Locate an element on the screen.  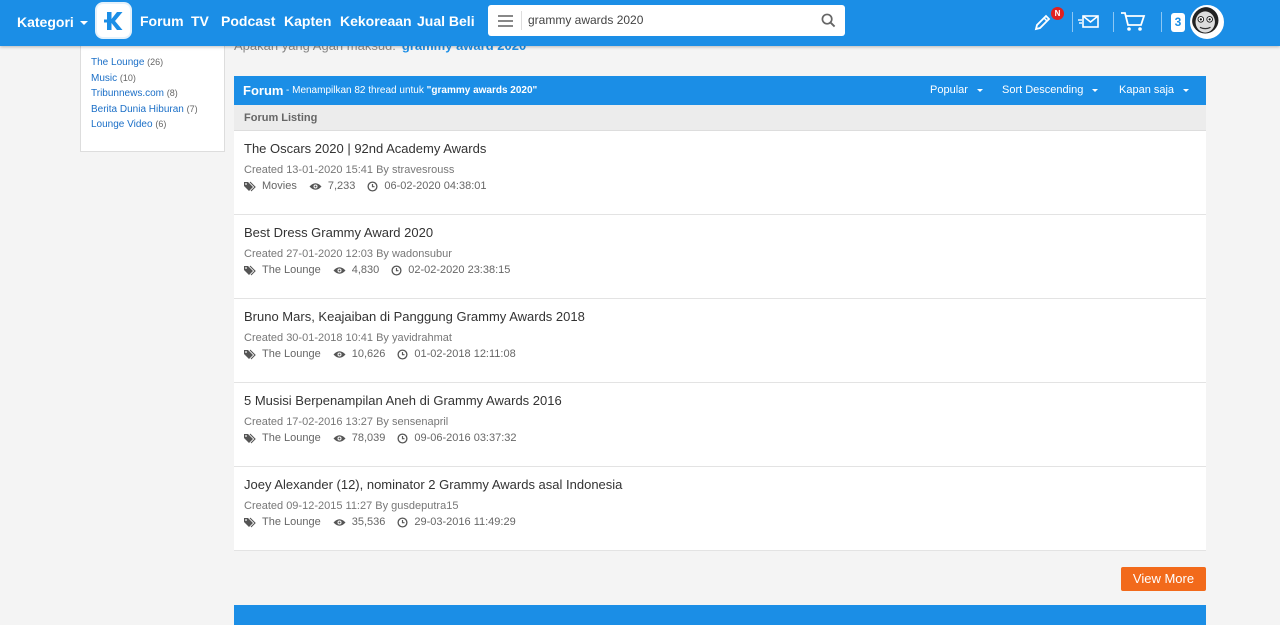
kaskus-logo is located at coordinates (113, 20).